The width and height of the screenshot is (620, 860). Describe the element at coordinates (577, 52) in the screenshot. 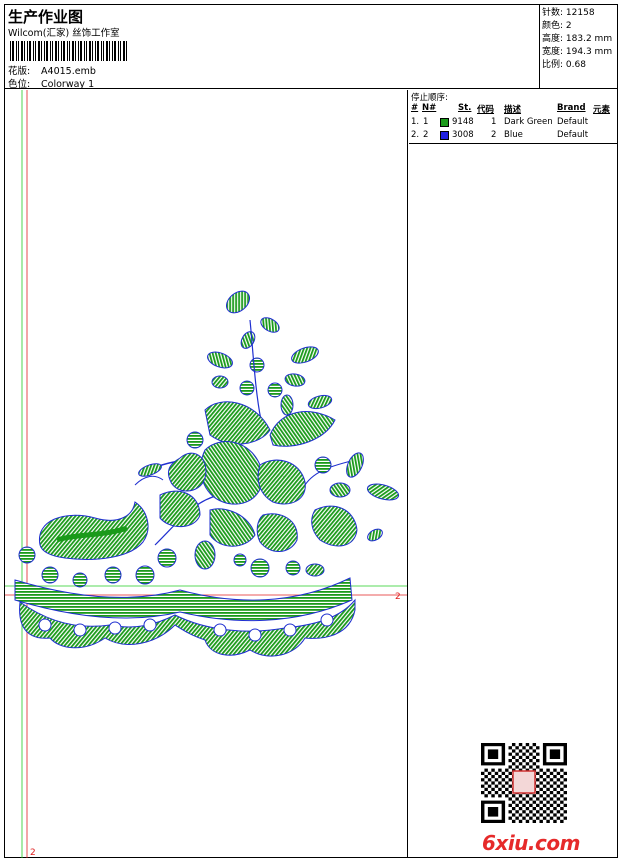

I see `stat-width: 宽度: 194.3 mm` at that location.